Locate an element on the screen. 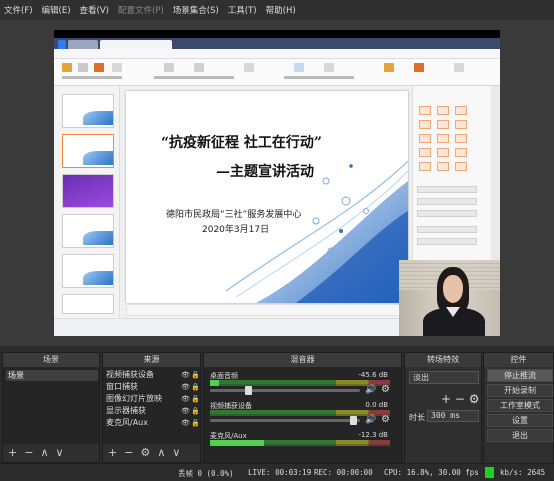  duration-input: 300 ms is located at coordinates (453, 416).